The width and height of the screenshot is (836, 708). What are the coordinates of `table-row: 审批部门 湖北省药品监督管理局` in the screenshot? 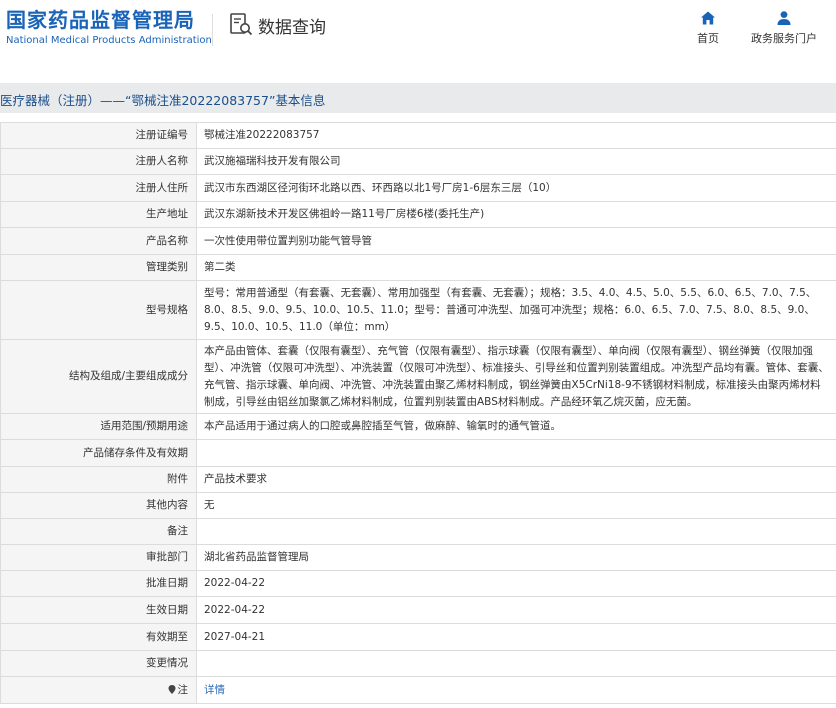 It's located at (418, 557).